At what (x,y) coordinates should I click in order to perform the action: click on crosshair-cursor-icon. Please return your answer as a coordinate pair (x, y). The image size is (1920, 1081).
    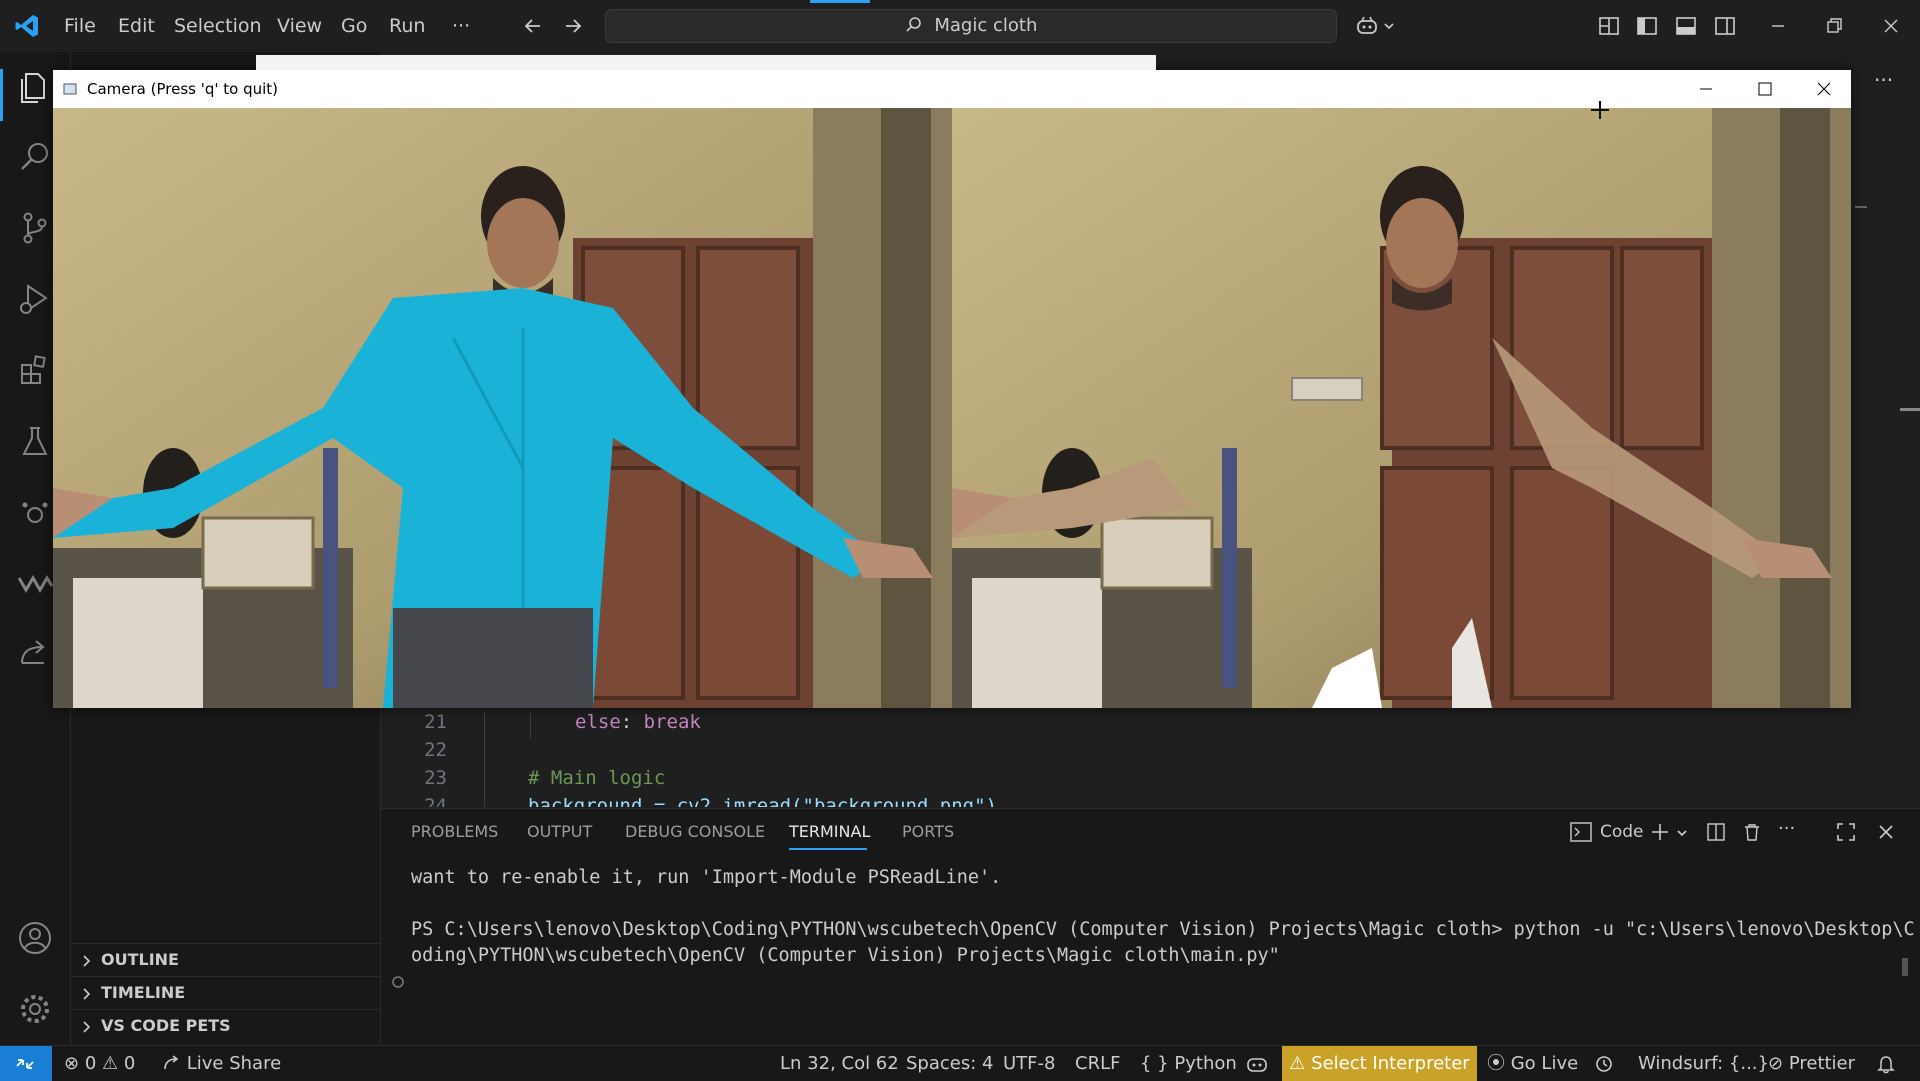
    Looking at the image, I should click on (1600, 110).